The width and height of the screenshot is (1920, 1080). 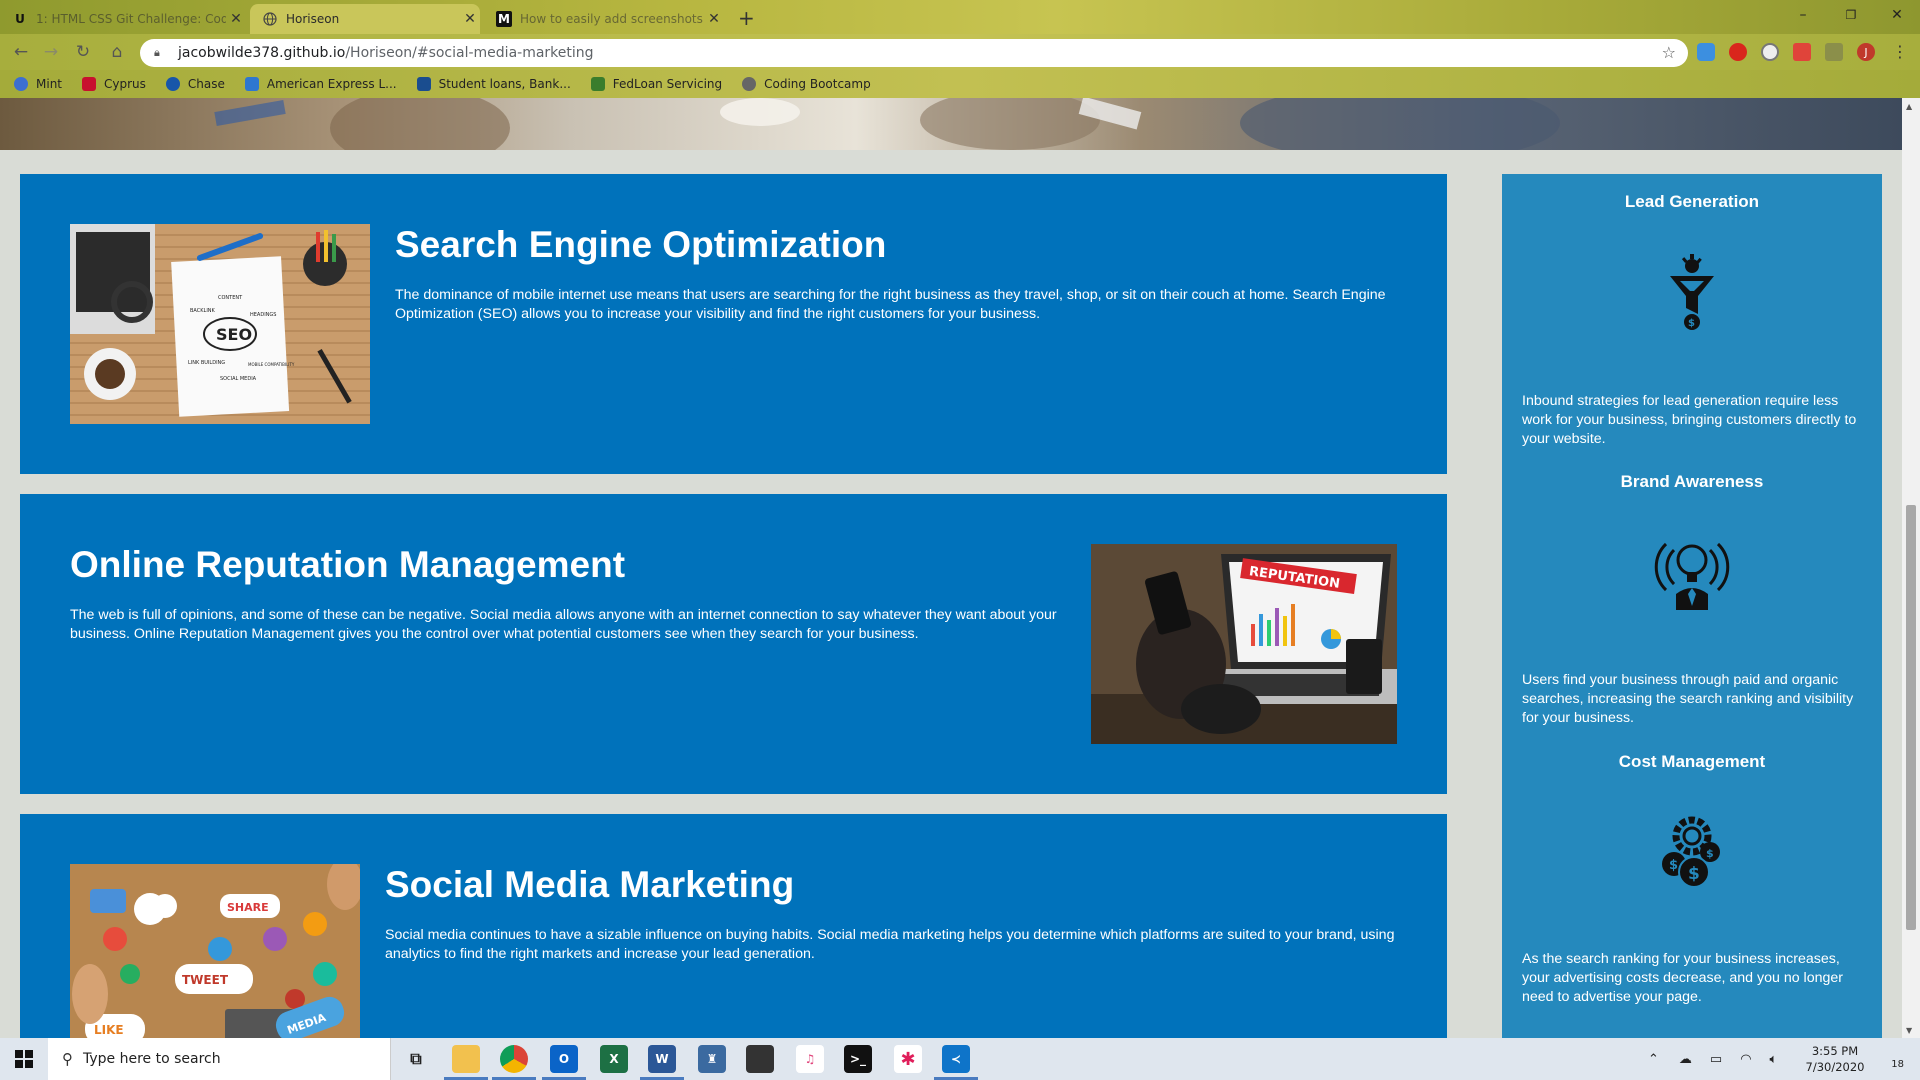 What do you see at coordinates (365, 19) in the screenshot?
I see `browser-tab-horiseon: Horiseon ✕` at bounding box center [365, 19].